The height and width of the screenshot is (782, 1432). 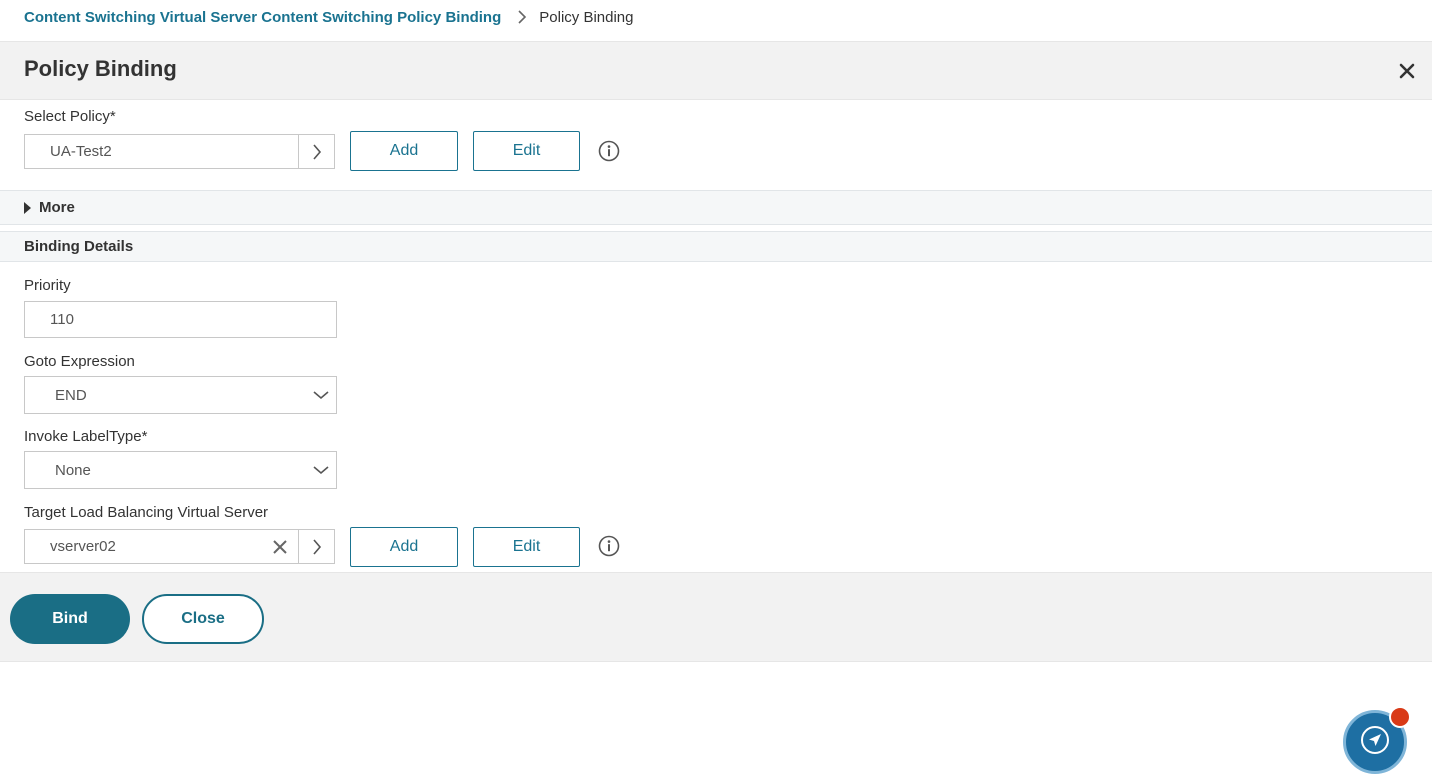 What do you see at coordinates (83, 546) in the screenshot?
I see `target-lb-vserver-value: vserver02` at bounding box center [83, 546].